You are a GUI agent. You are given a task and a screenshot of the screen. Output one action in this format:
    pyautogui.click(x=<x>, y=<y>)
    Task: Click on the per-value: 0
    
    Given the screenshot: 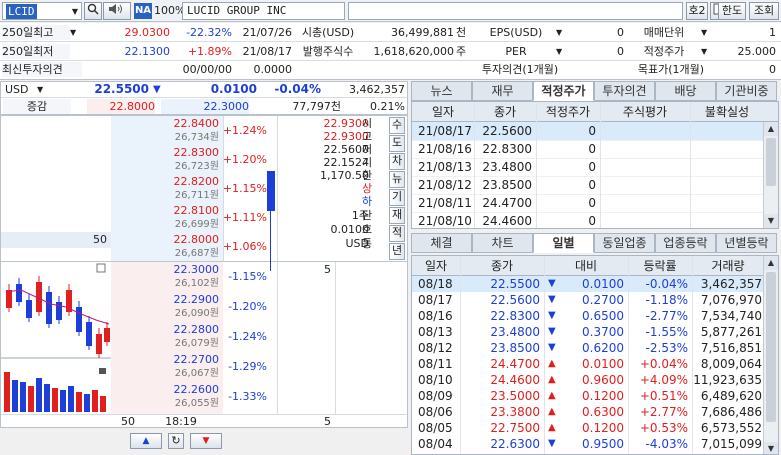 What is the action you would take?
    pyautogui.click(x=620, y=51)
    